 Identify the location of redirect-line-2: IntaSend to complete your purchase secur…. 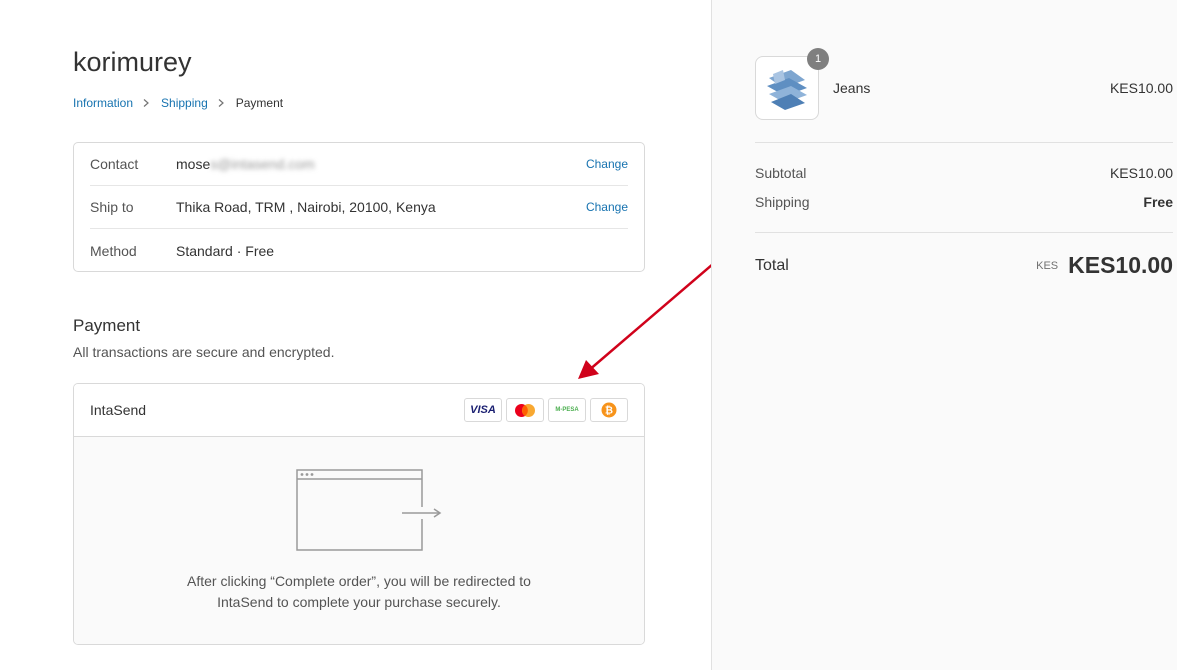
(359, 602).